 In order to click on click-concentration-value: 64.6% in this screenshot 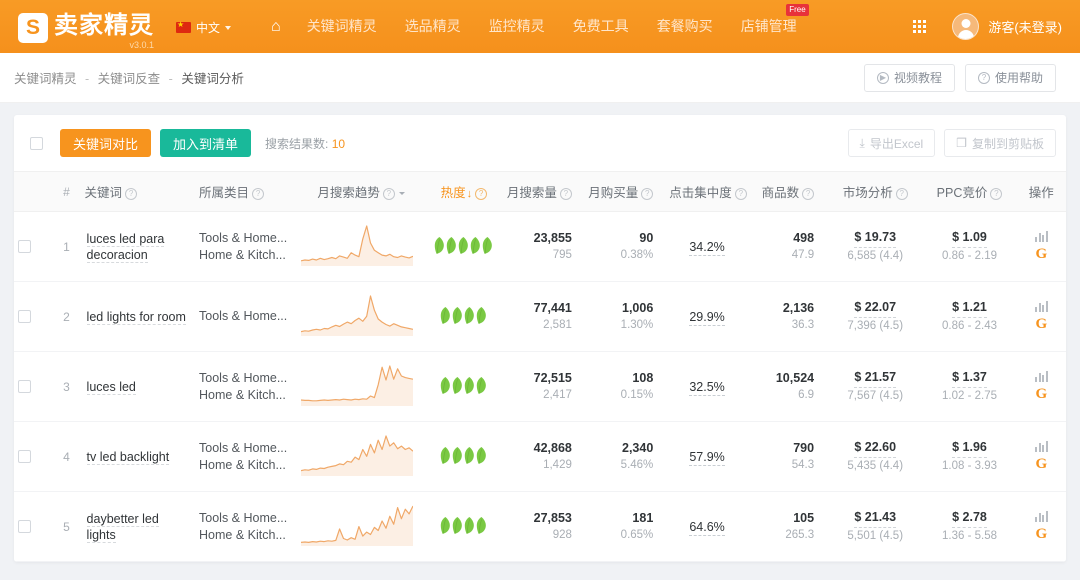, I will do `click(707, 527)`.